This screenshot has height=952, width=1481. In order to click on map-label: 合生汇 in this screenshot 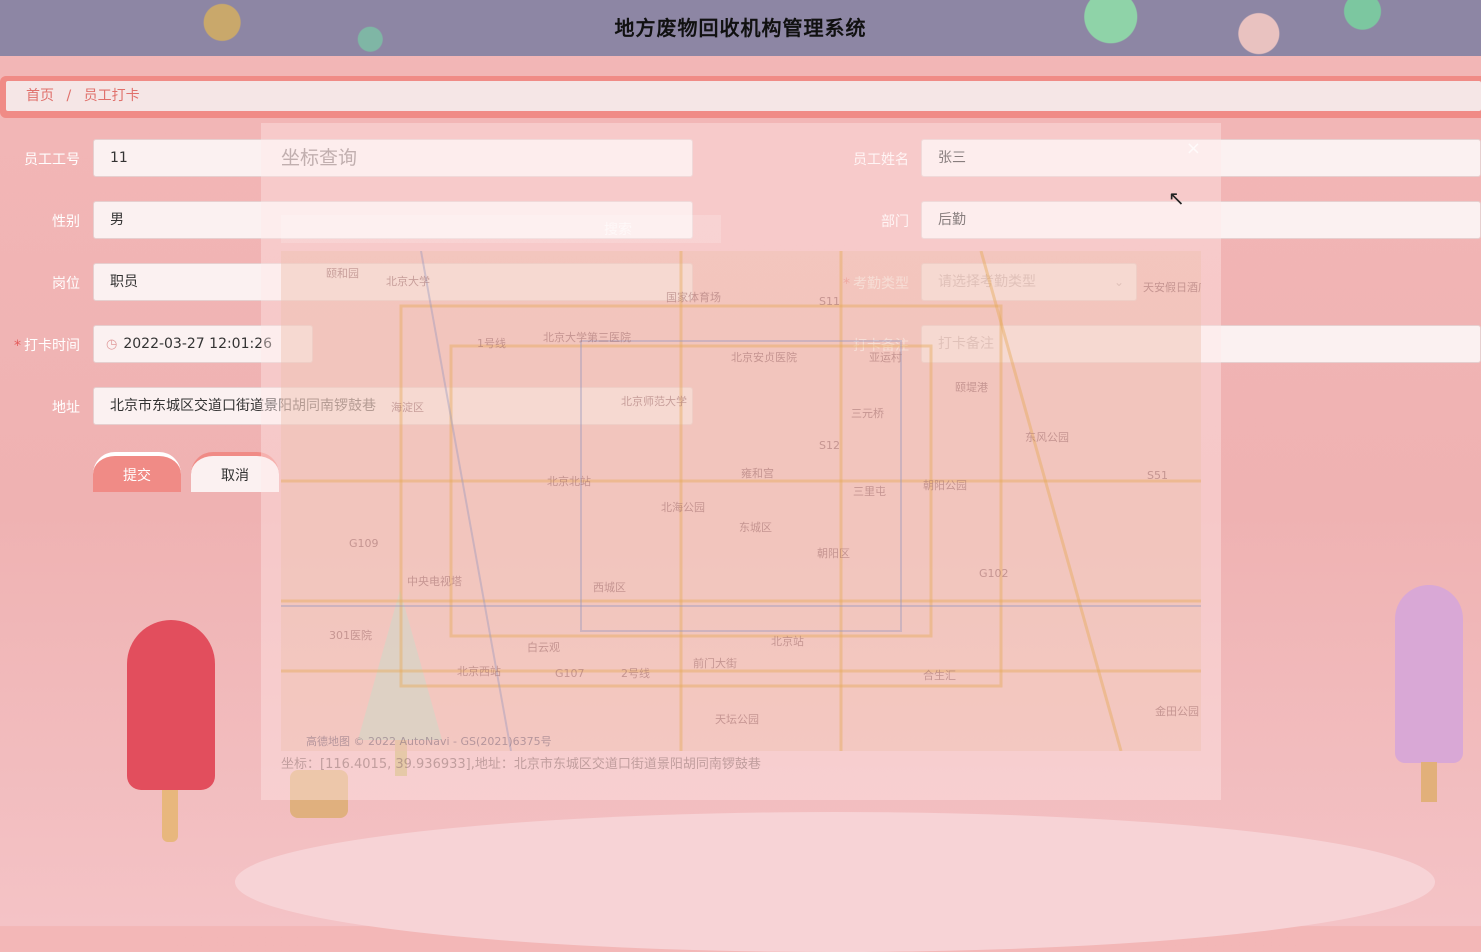, I will do `click(939, 675)`.